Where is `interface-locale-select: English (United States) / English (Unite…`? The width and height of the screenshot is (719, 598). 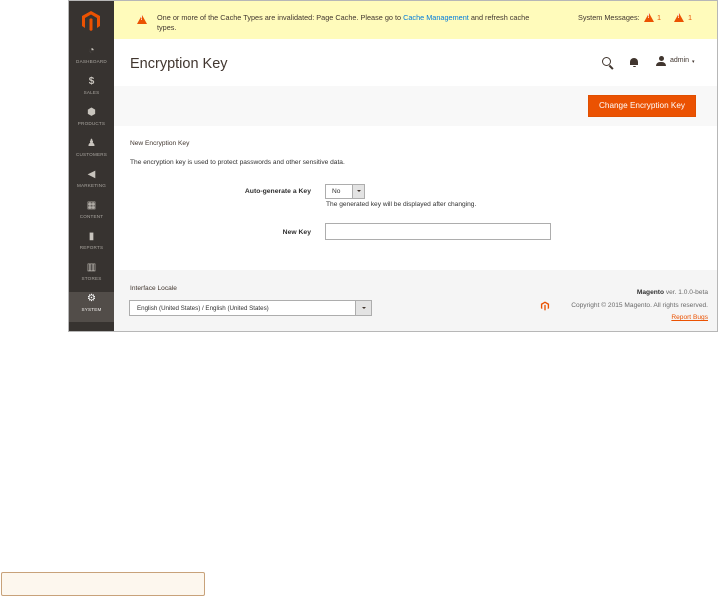 interface-locale-select: English (United States) / English (Unite… is located at coordinates (250, 308).